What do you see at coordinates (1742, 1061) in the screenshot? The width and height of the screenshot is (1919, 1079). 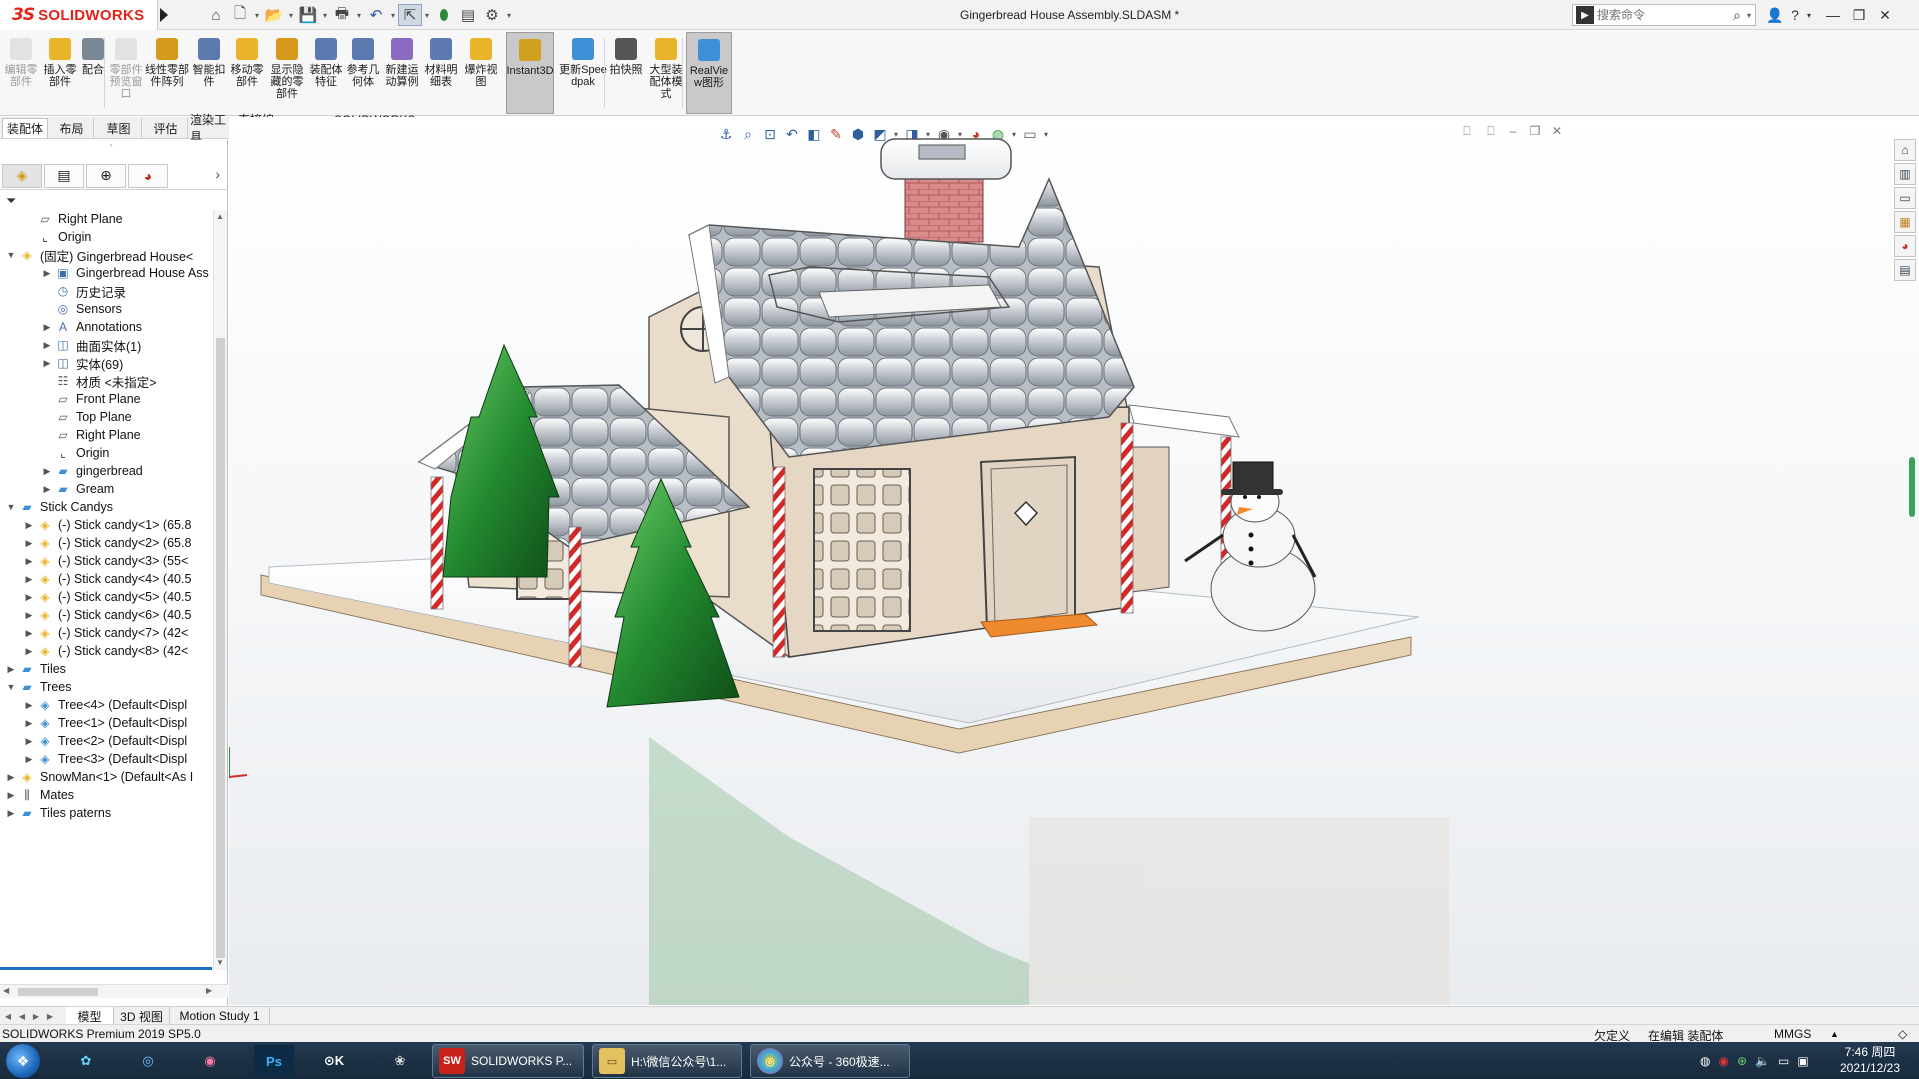 I see `tray-network-icon: ⊕` at bounding box center [1742, 1061].